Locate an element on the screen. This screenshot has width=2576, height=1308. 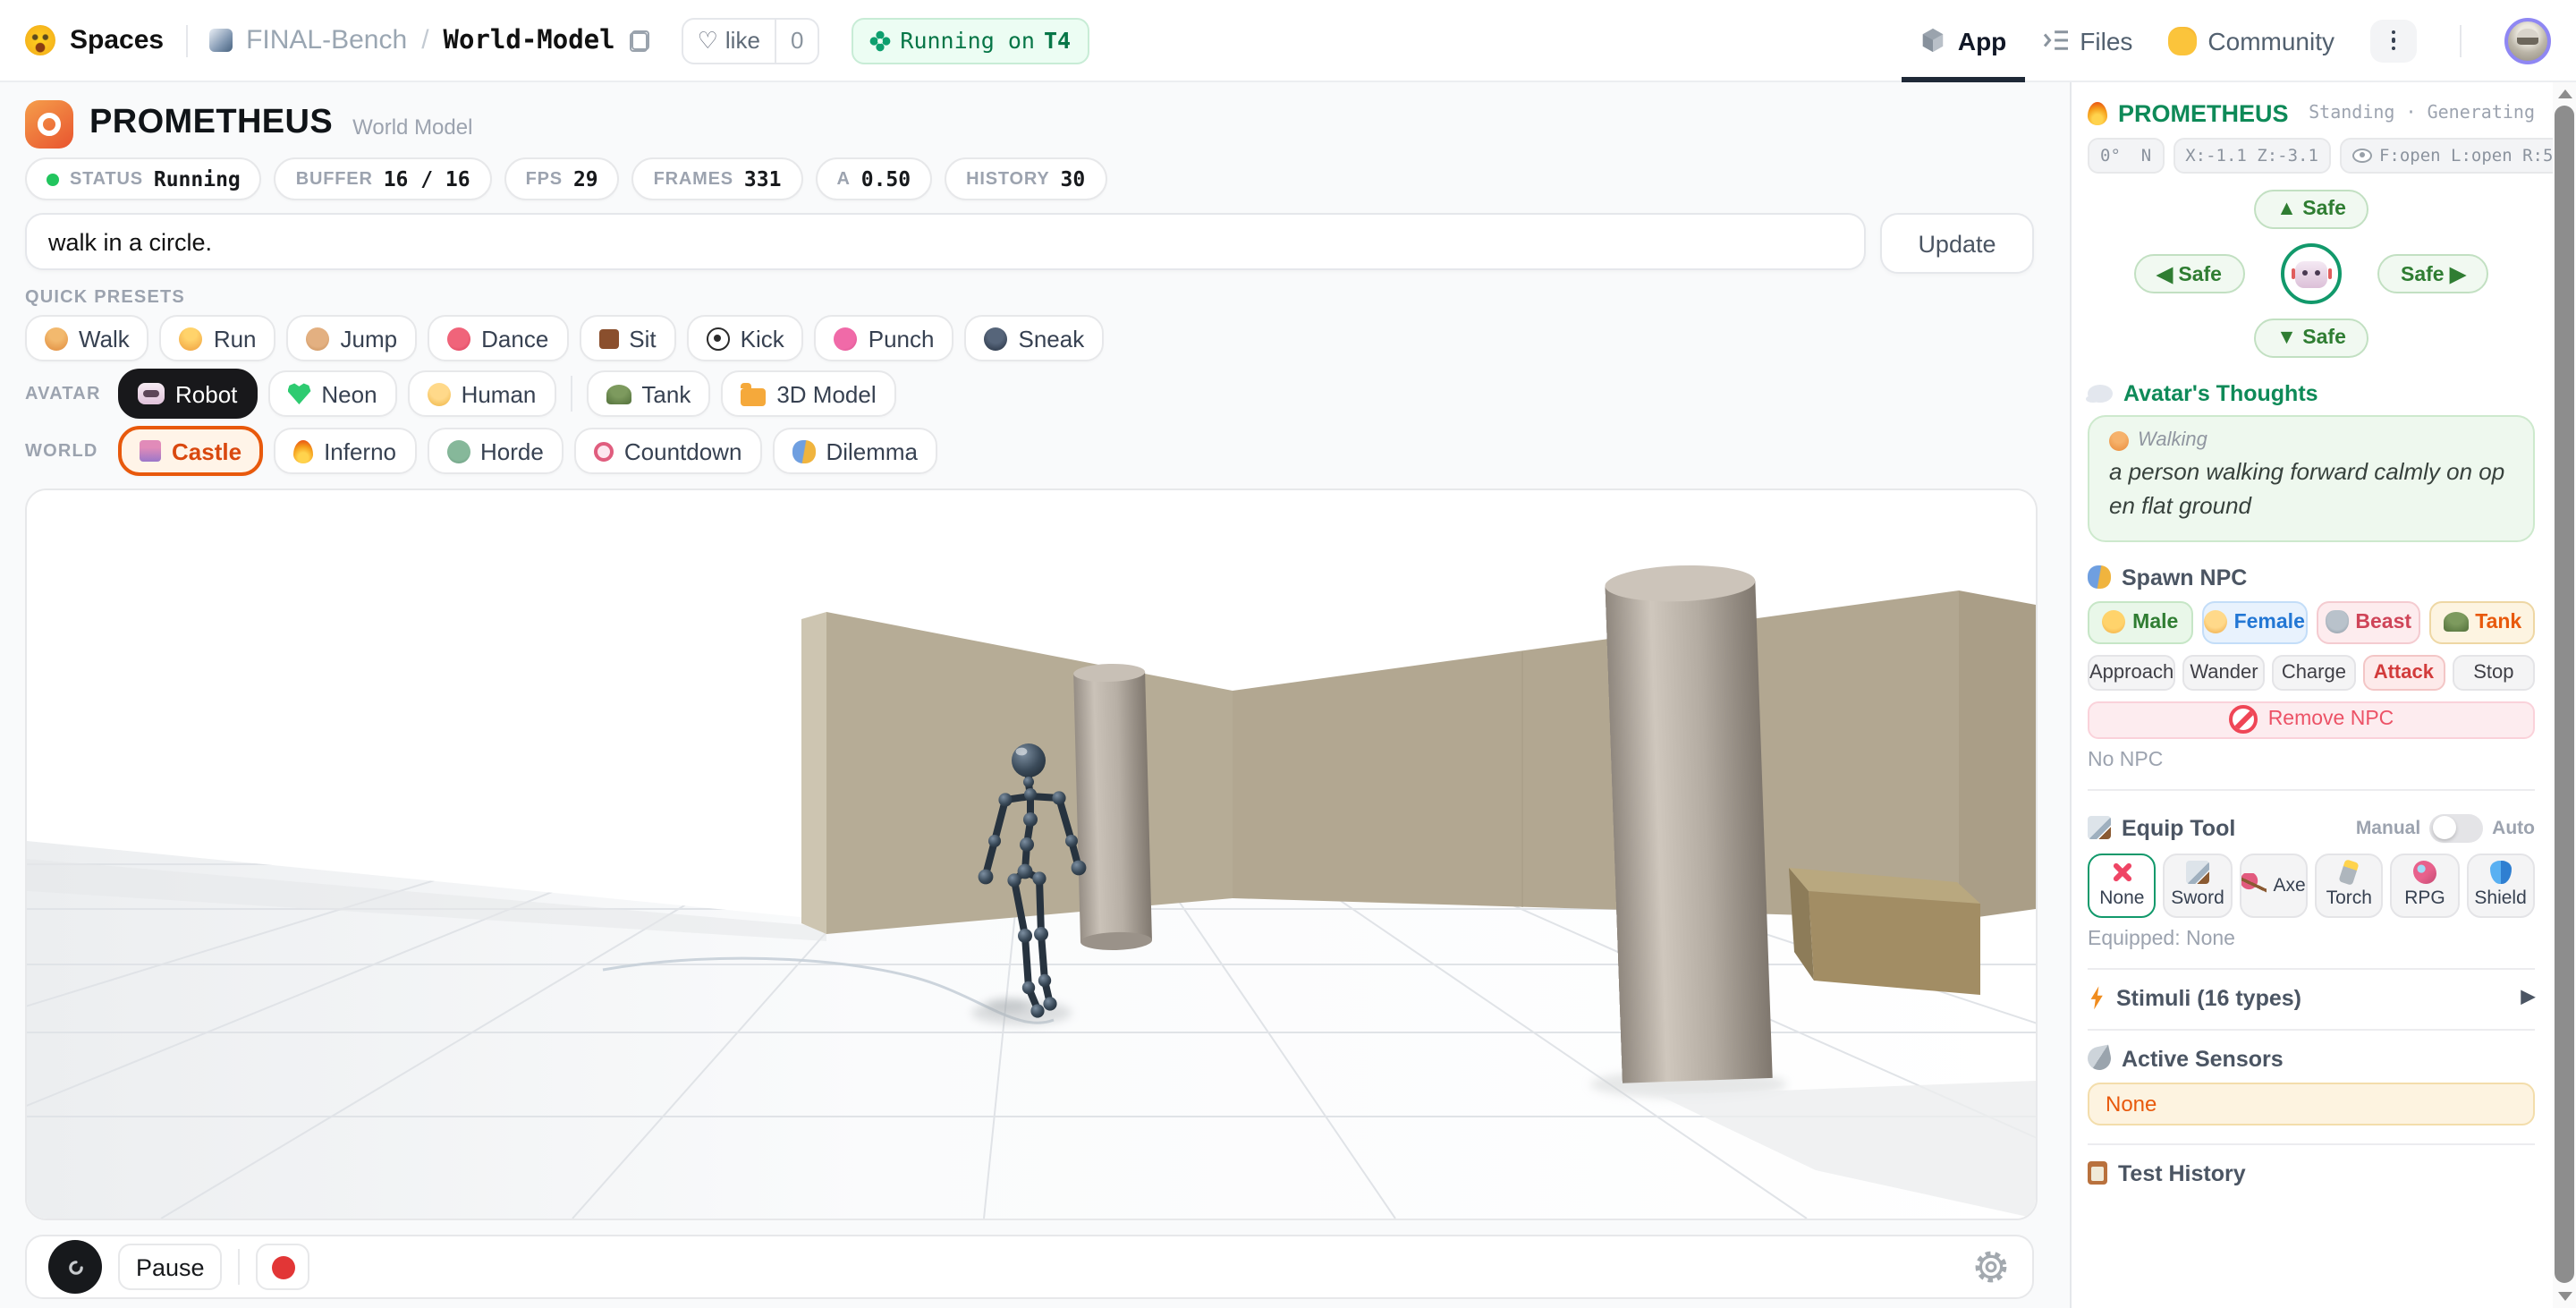
overflow-menu-button is located at coordinates (2393, 40).